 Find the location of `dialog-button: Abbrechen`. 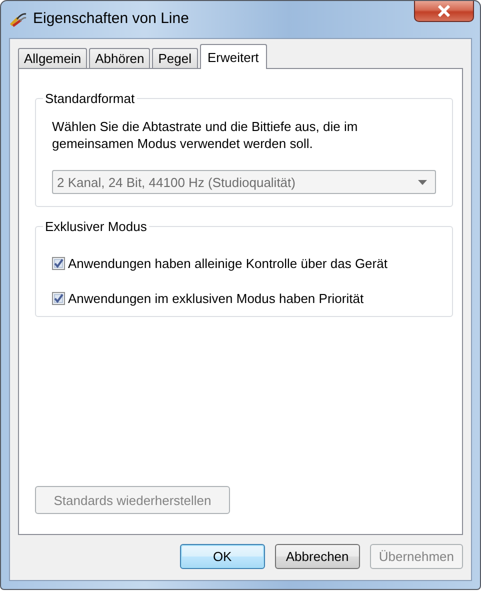

dialog-button: Abbrechen is located at coordinates (317, 556).